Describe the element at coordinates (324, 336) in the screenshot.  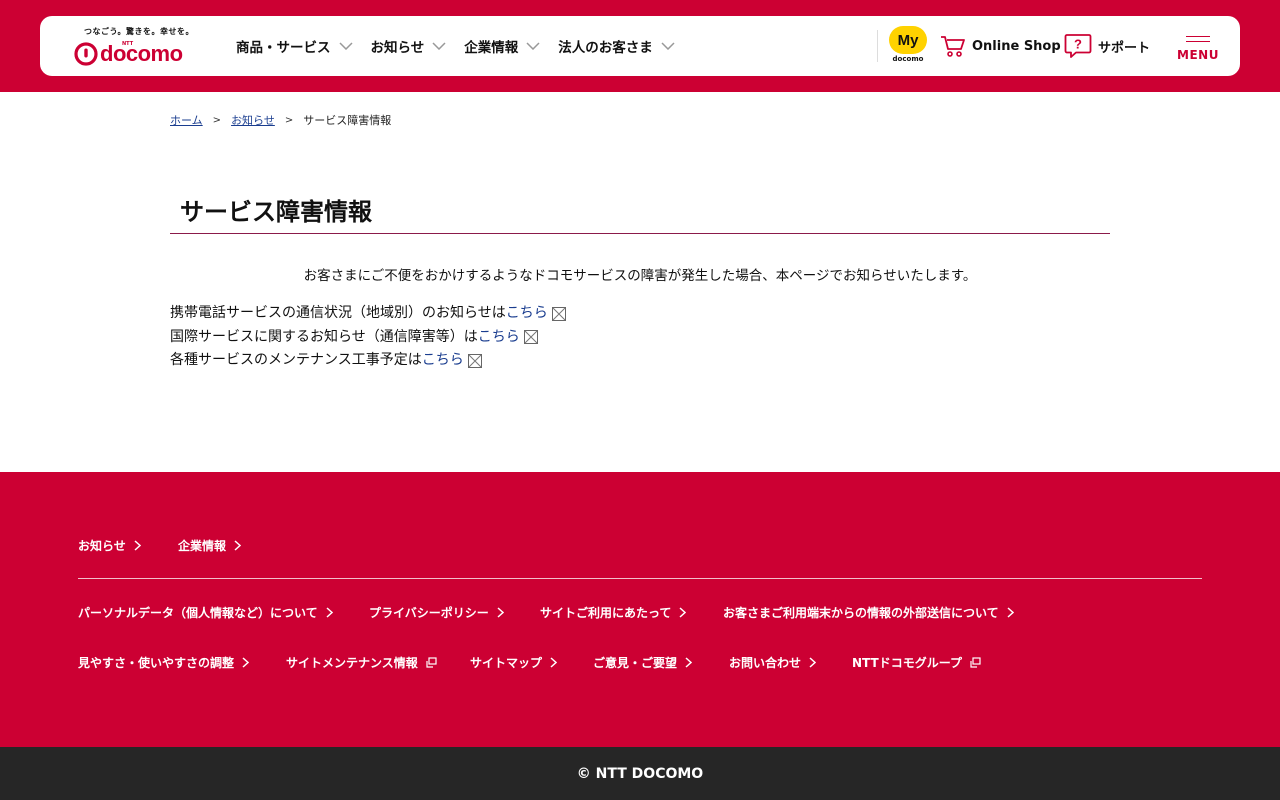
I see `info-text: 国際サービスに関するお知らせ（通信障害等）は` at that location.